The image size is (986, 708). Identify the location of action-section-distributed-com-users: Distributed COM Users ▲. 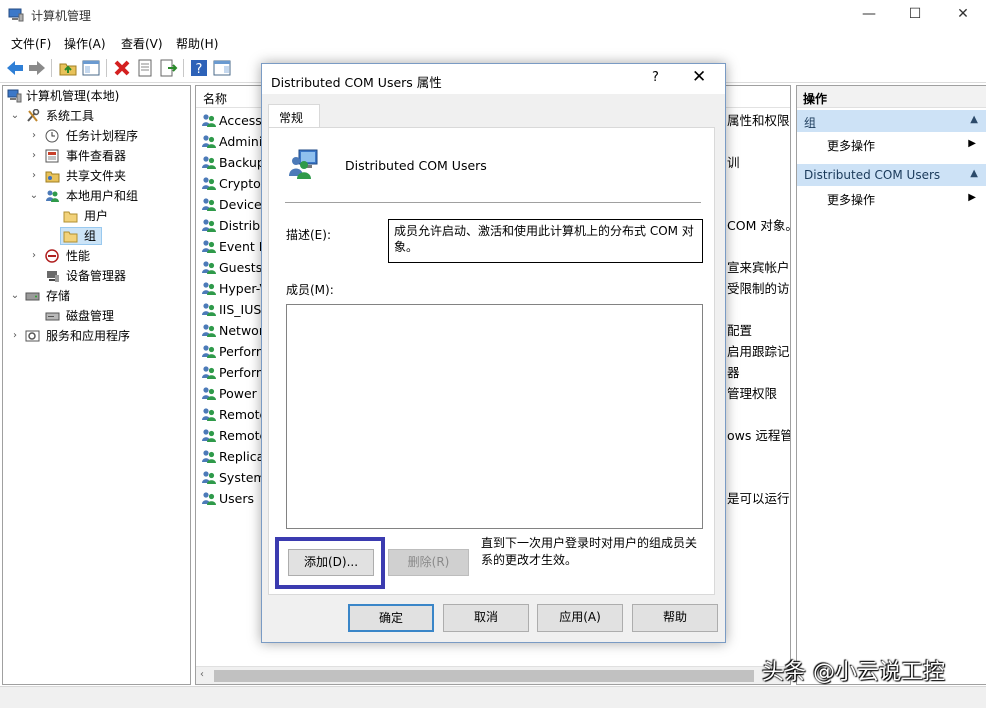
(891, 175).